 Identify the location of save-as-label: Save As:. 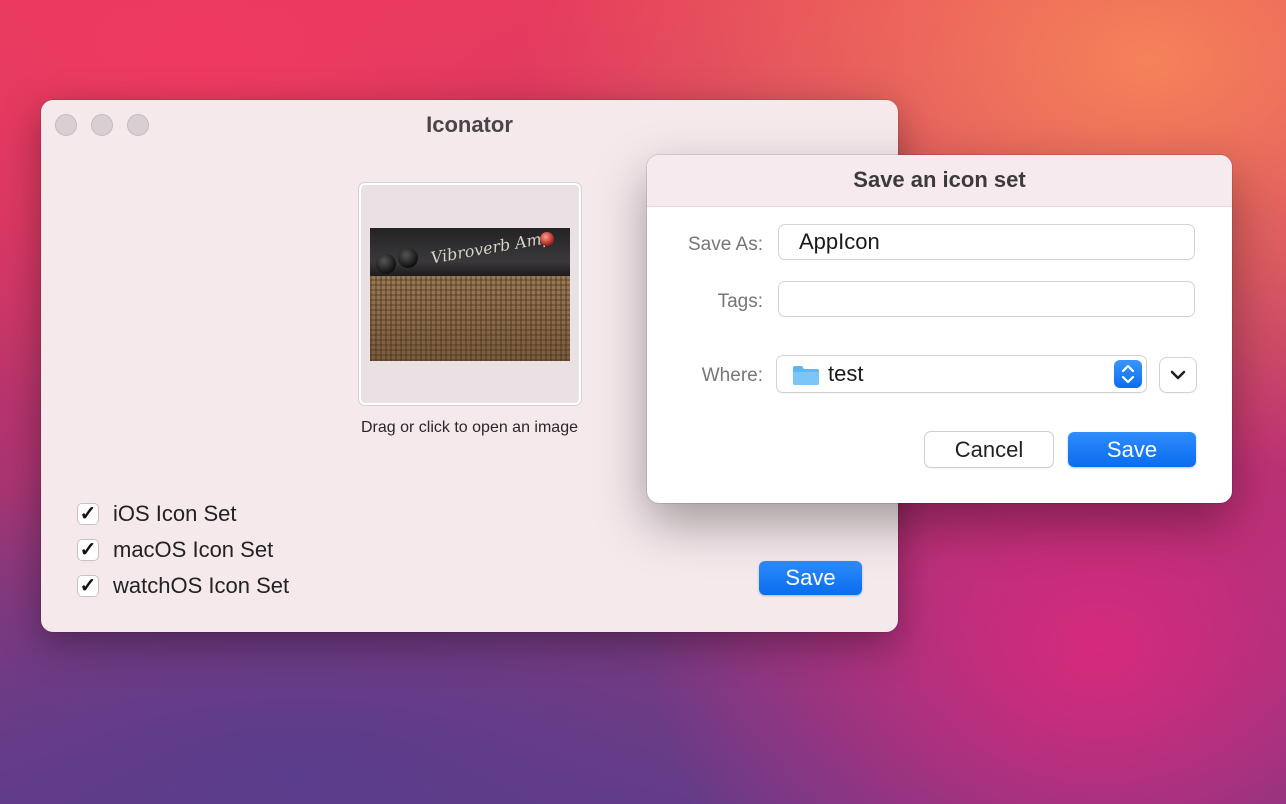
(725, 244).